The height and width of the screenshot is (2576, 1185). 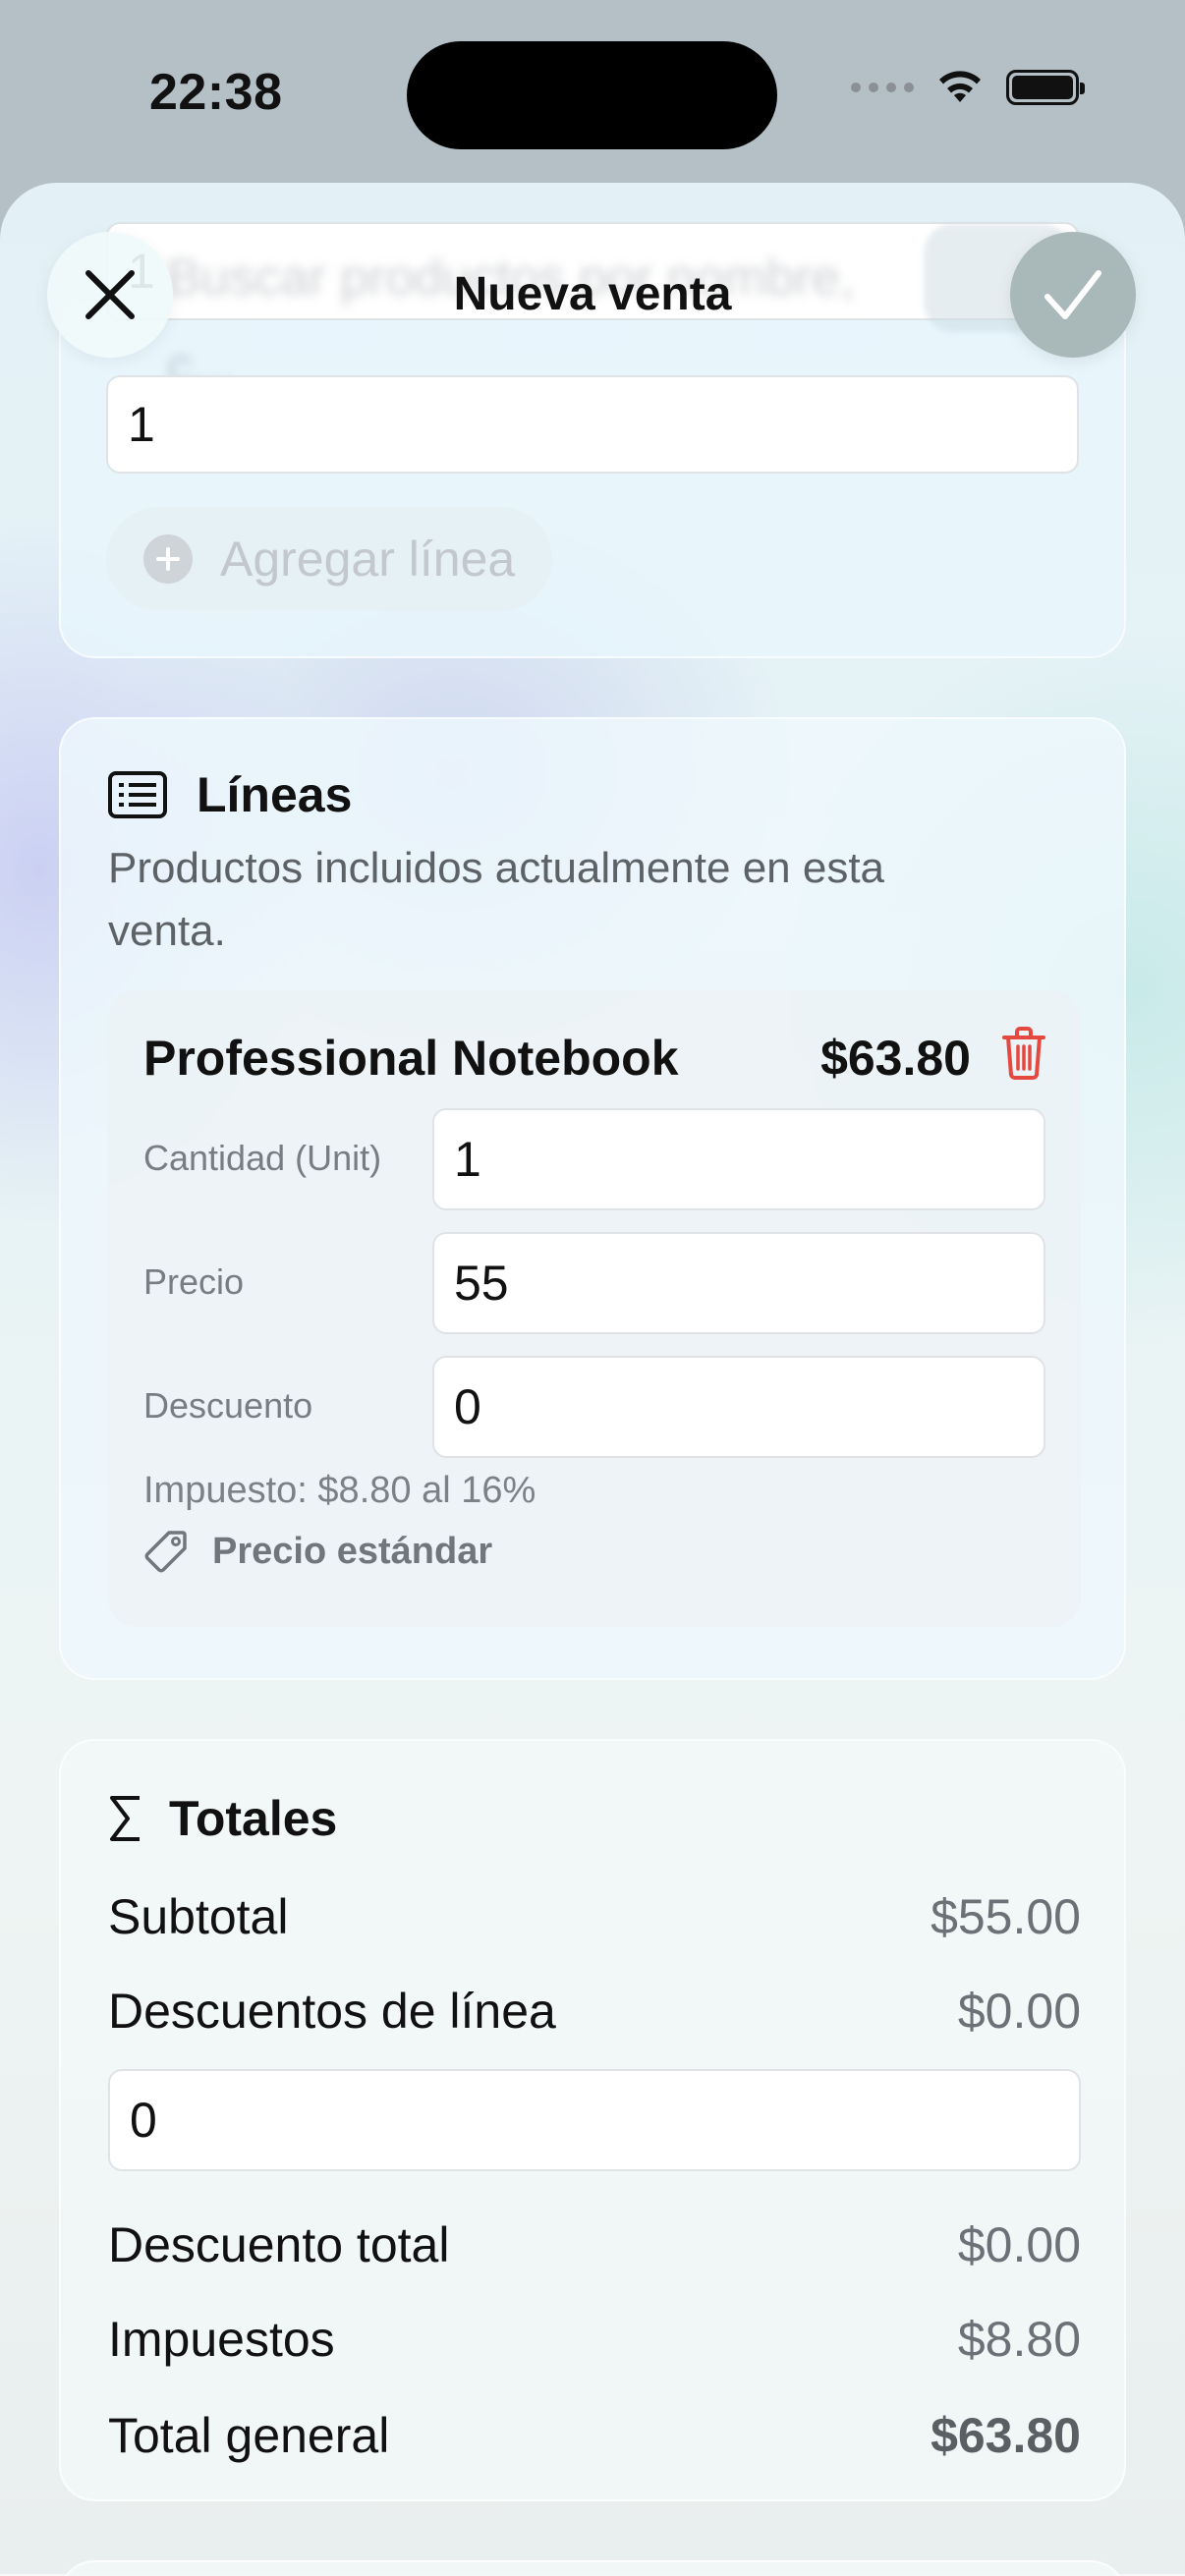 What do you see at coordinates (594, 1916) in the screenshot?
I see `subtotal-row: Subtotal $55.00` at bounding box center [594, 1916].